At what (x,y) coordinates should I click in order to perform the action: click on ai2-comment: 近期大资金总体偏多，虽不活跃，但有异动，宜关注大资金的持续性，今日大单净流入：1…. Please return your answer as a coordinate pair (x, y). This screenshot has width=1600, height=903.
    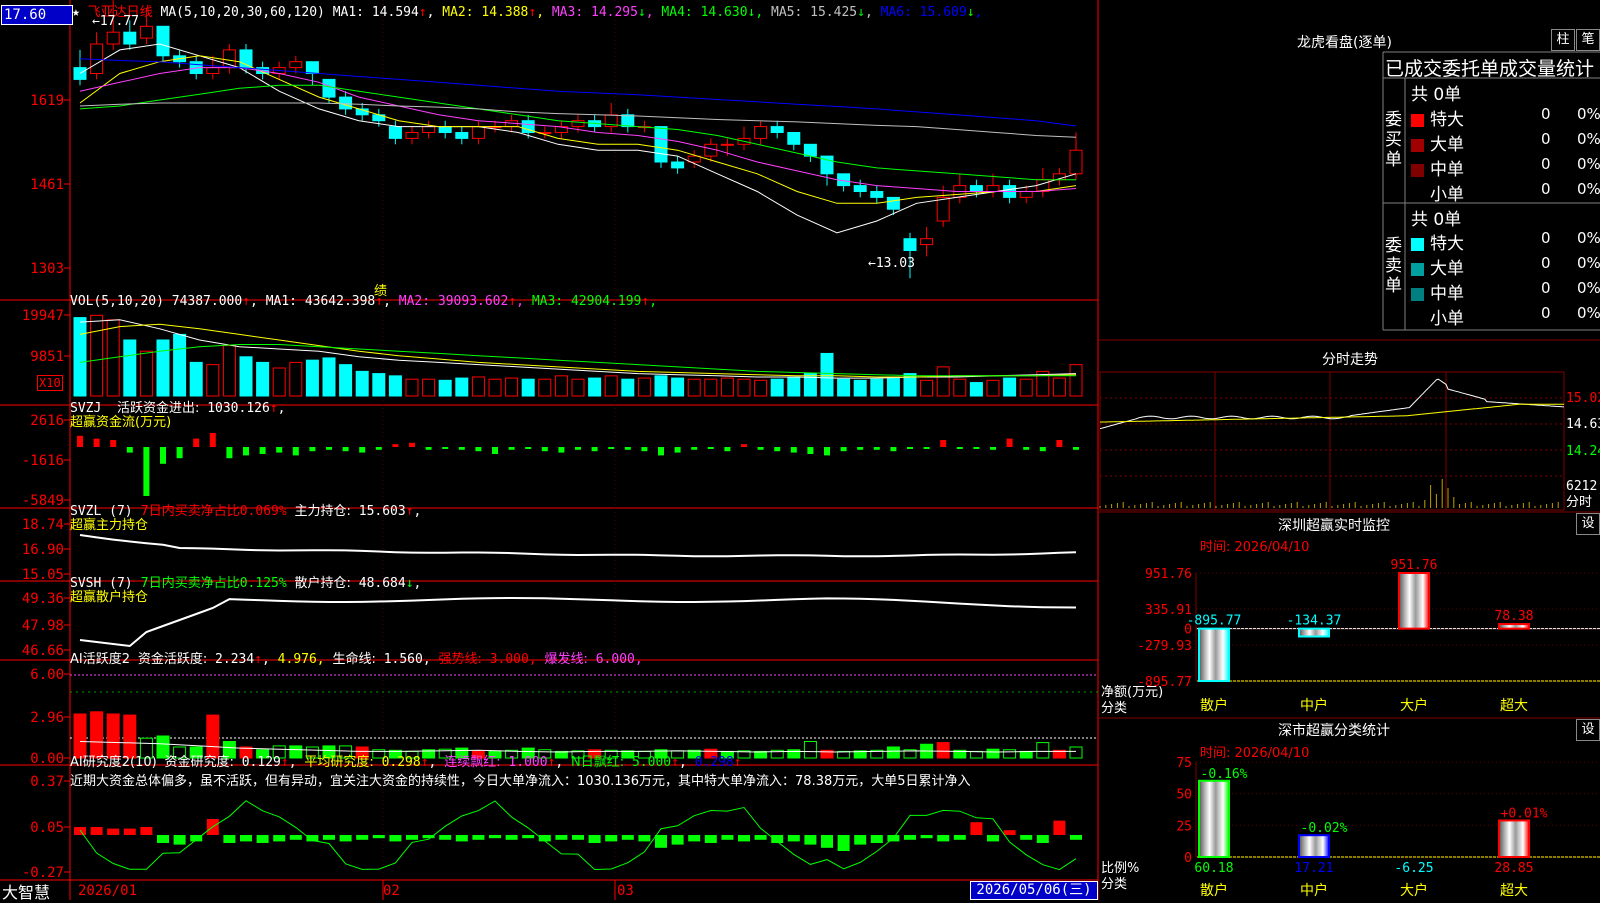
    Looking at the image, I should click on (520, 781).